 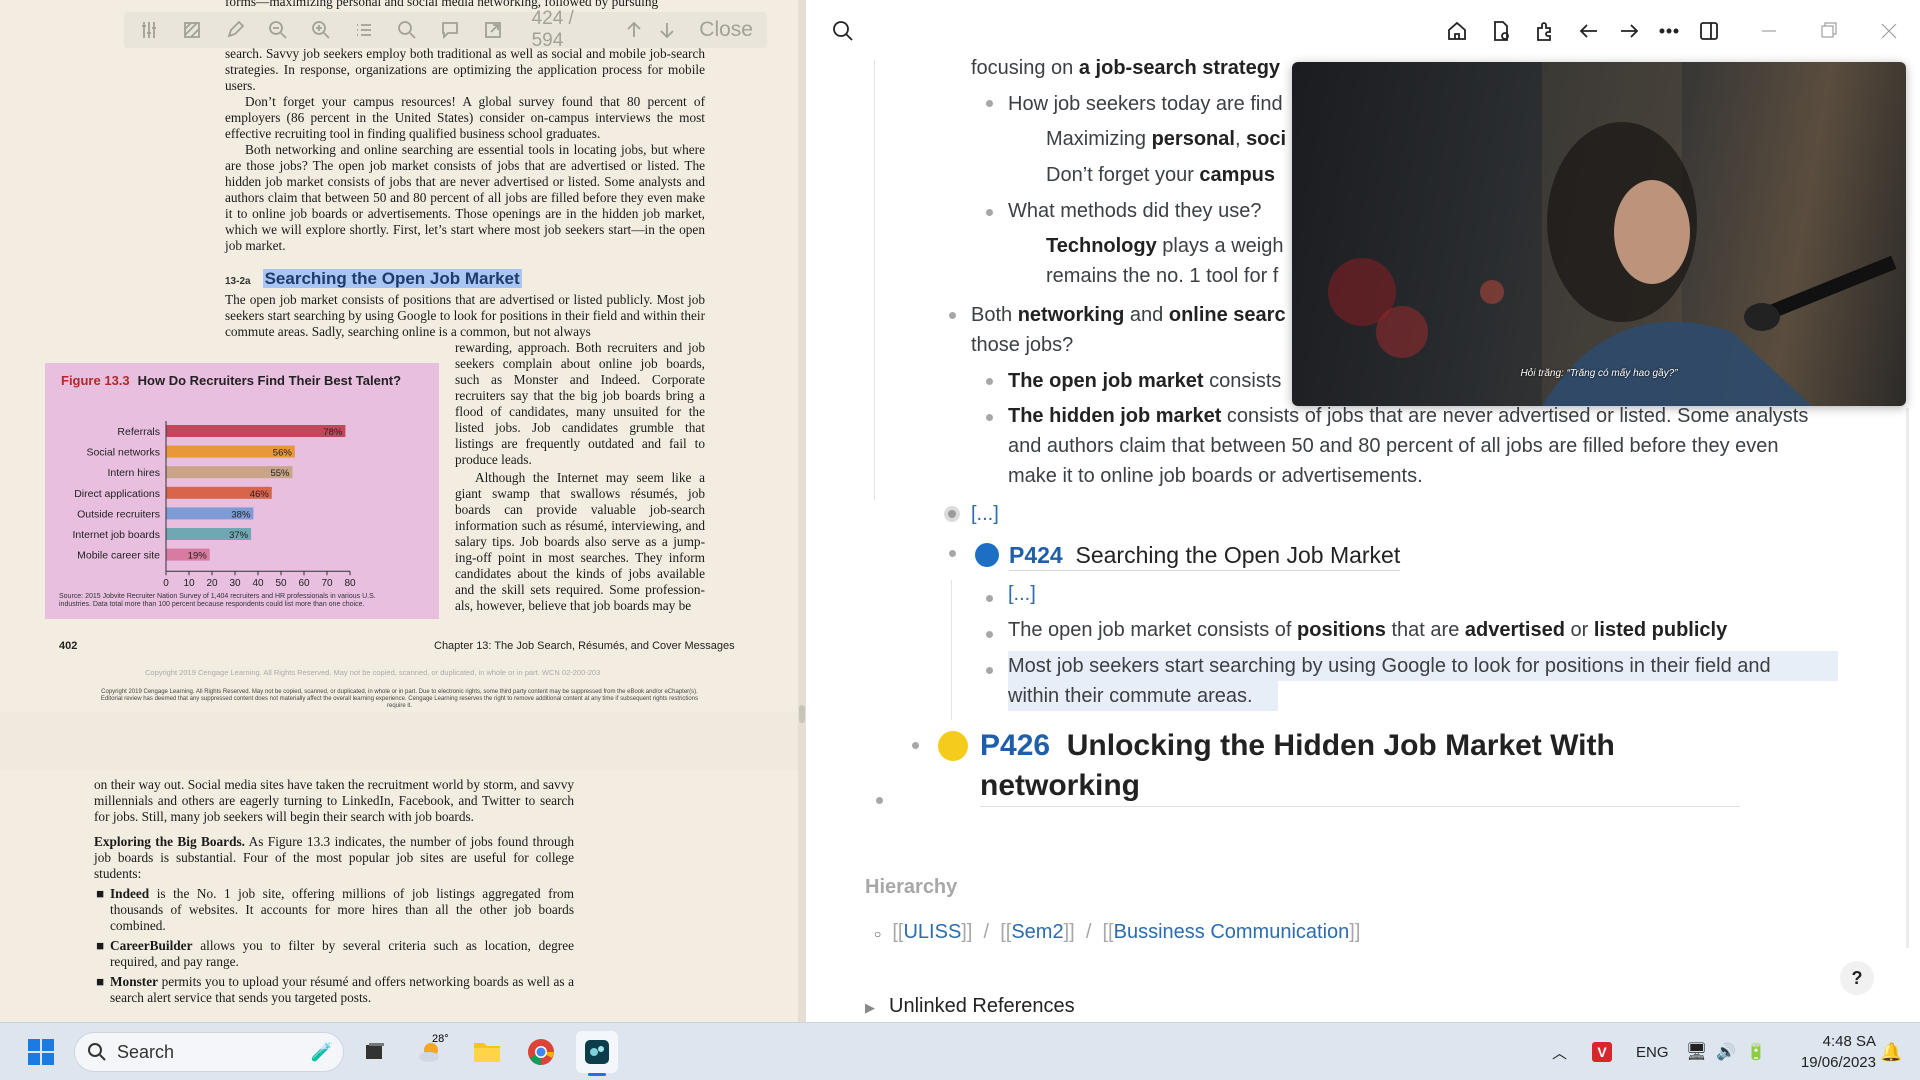 What do you see at coordinates (1769, 31) in the screenshot?
I see `minimize-icon` at bounding box center [1769, 31].